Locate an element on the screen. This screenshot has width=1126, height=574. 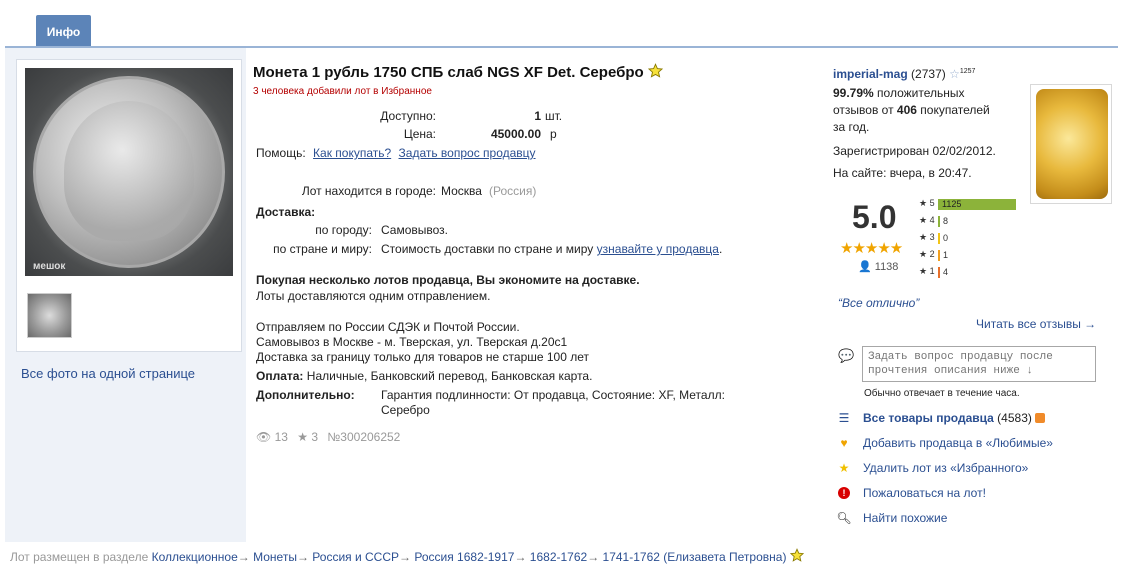
review-quote: “Все отлично” is located at coordinates (878, 303).